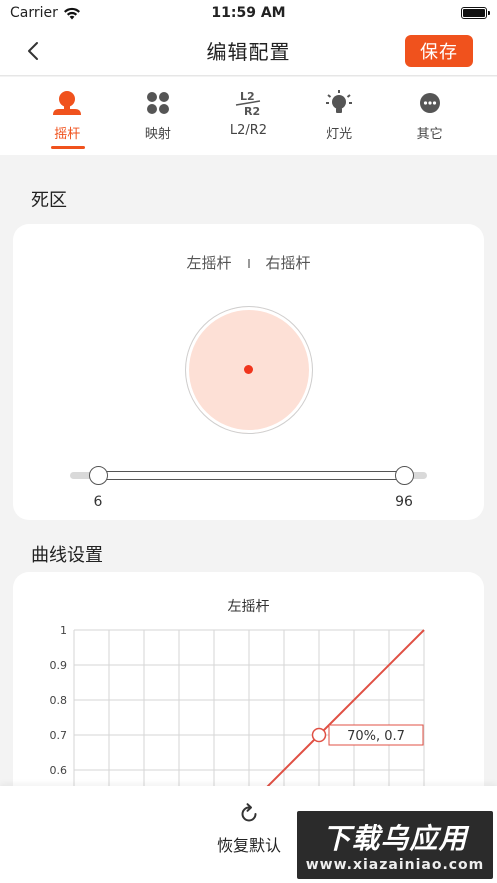  I want to click on bottom-bar: 恢复默认 下载乌应用 www.xiazainiao.com, so click(248, 834).